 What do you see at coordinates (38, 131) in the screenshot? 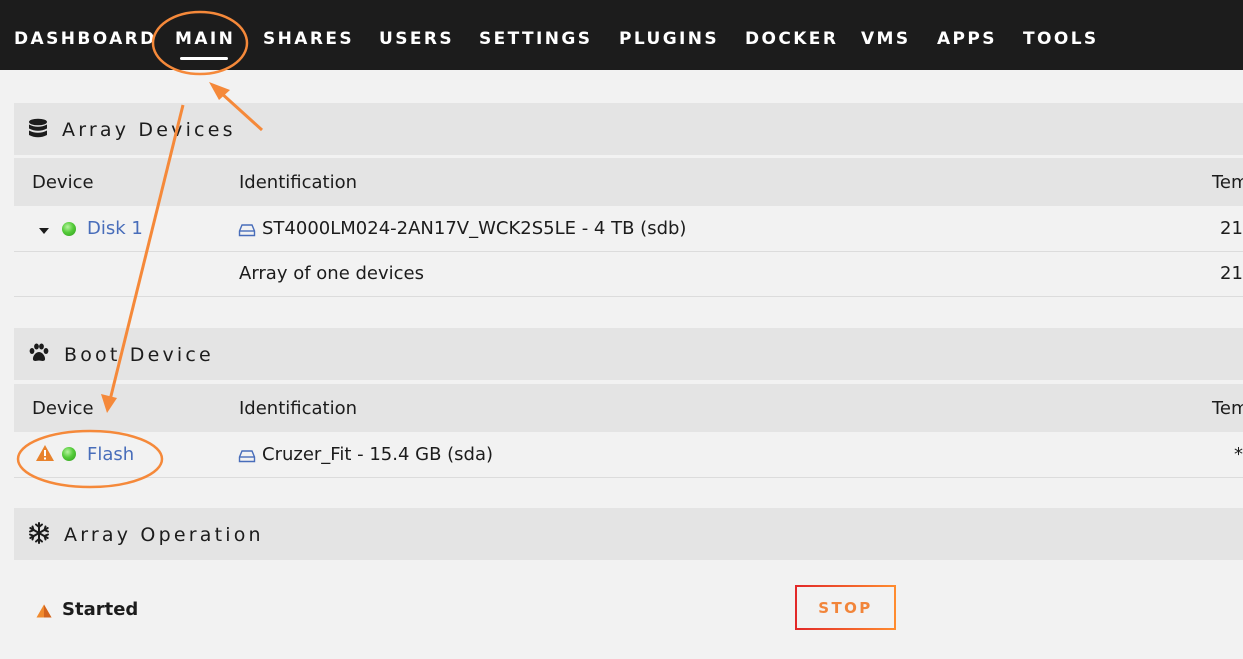
I see `database-icon` at bounding box center [38, 131].